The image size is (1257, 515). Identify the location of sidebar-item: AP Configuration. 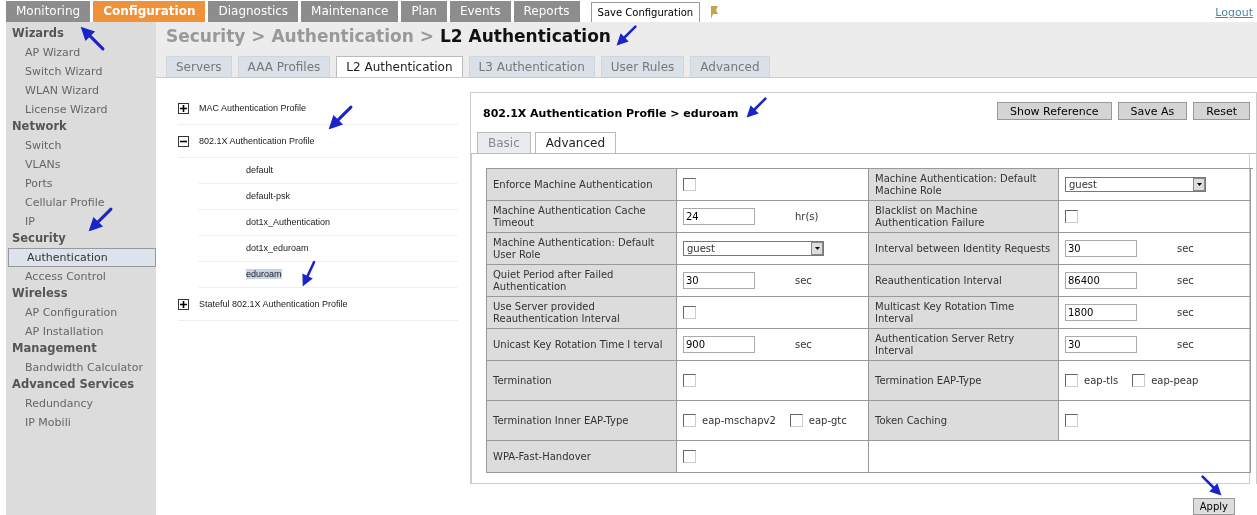
(81, 312).